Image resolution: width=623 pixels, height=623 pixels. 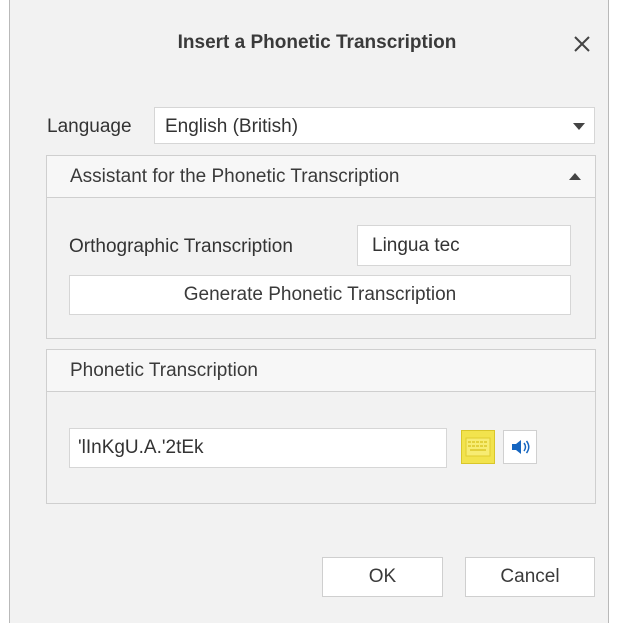 I want to click on phonetic-panel-header: Phonetic Transcription, so click(x=321, y=371).